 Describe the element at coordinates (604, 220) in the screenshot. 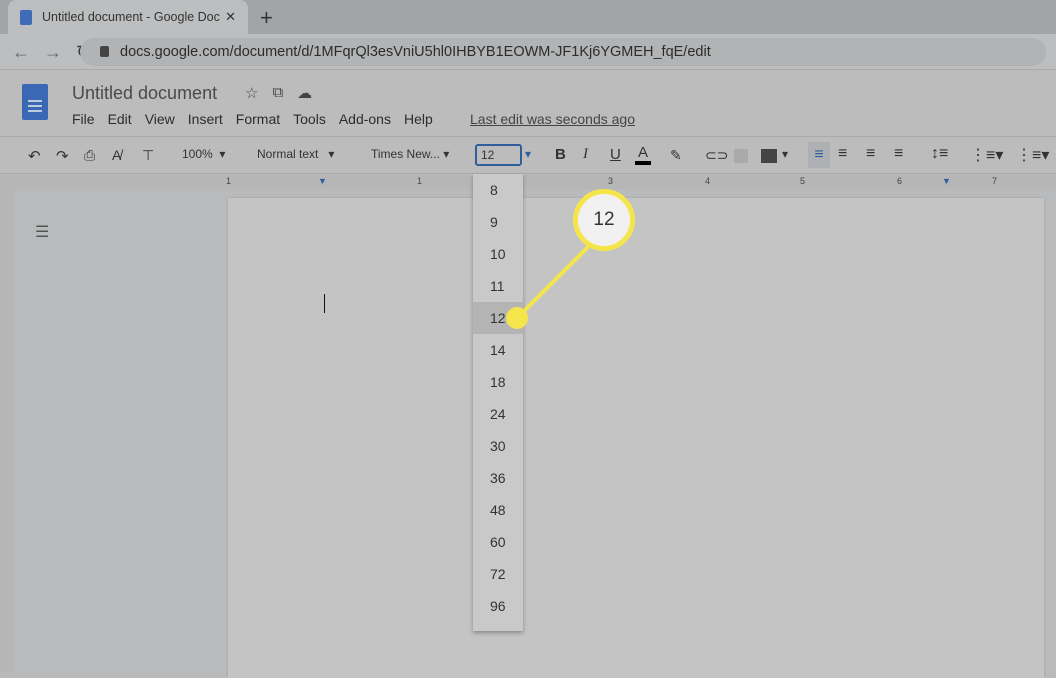

I see `callout-badge: 12` at that location.